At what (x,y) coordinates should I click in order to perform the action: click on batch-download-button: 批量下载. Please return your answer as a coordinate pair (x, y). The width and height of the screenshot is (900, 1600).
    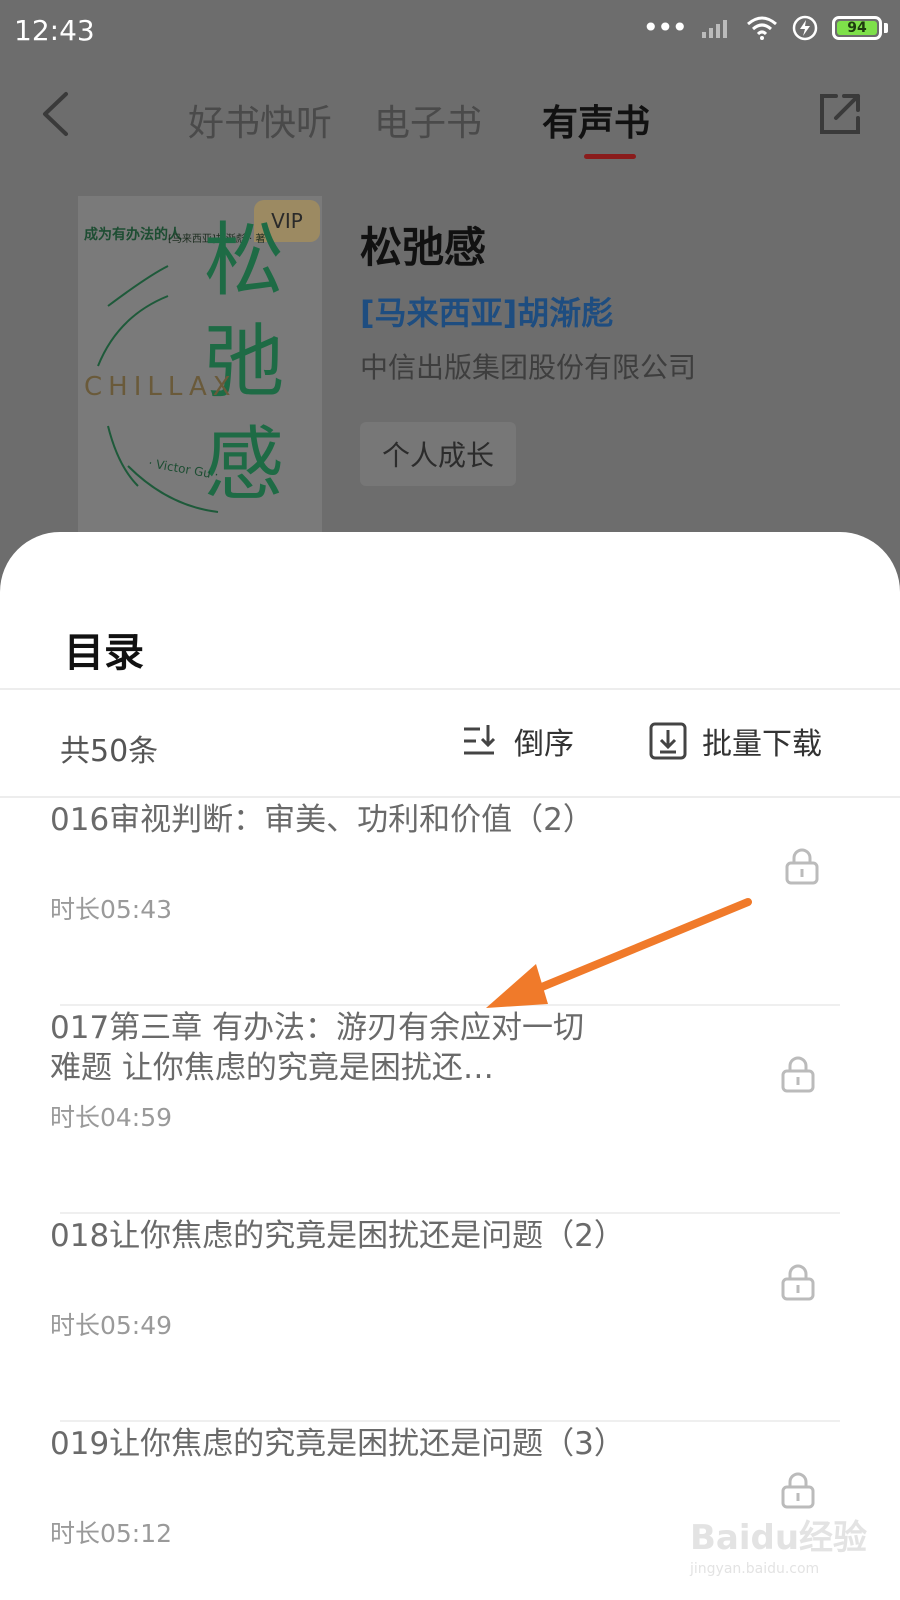
    Looking at the image, I should click on (735, 741).